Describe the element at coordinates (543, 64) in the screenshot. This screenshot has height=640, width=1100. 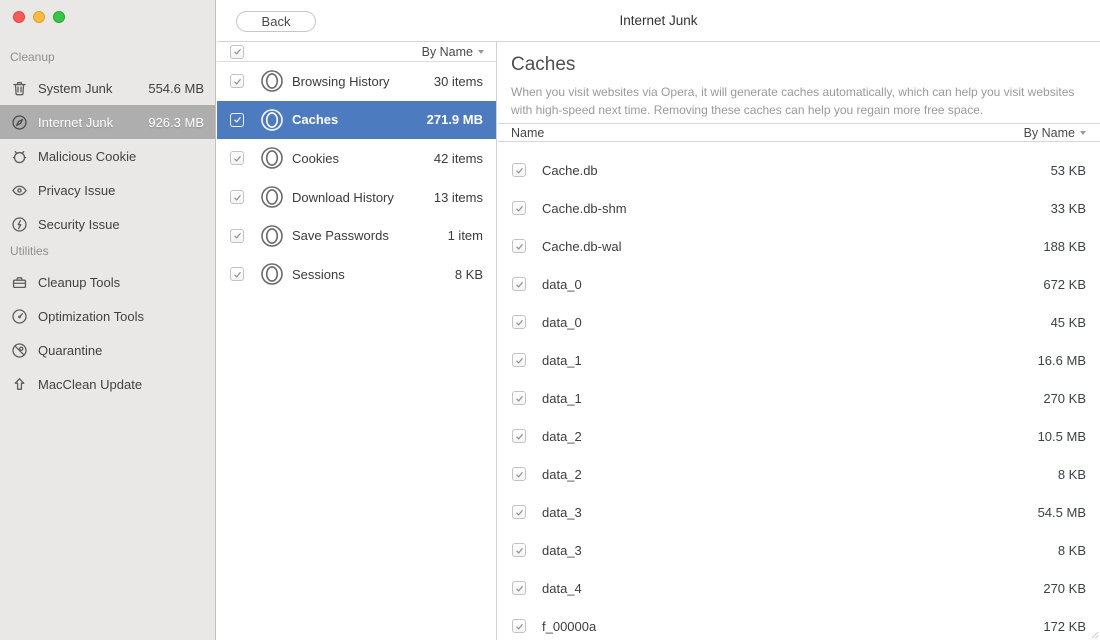
I see `detail-heading: Caches` at that location.